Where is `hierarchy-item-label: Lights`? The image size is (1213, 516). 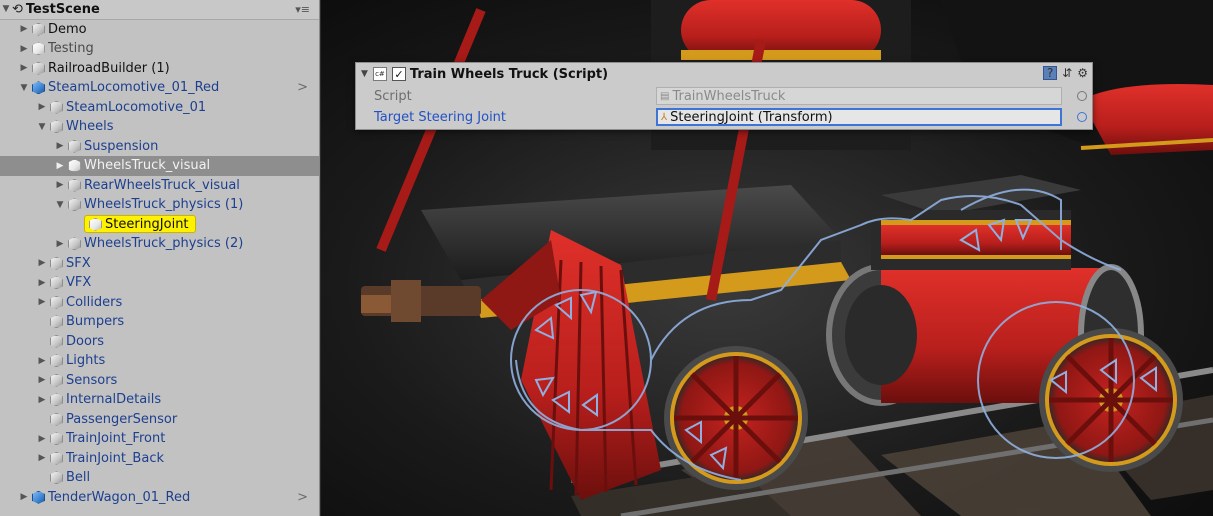 hierarchy-item-label: Lights is located at coordinates (86, 361).